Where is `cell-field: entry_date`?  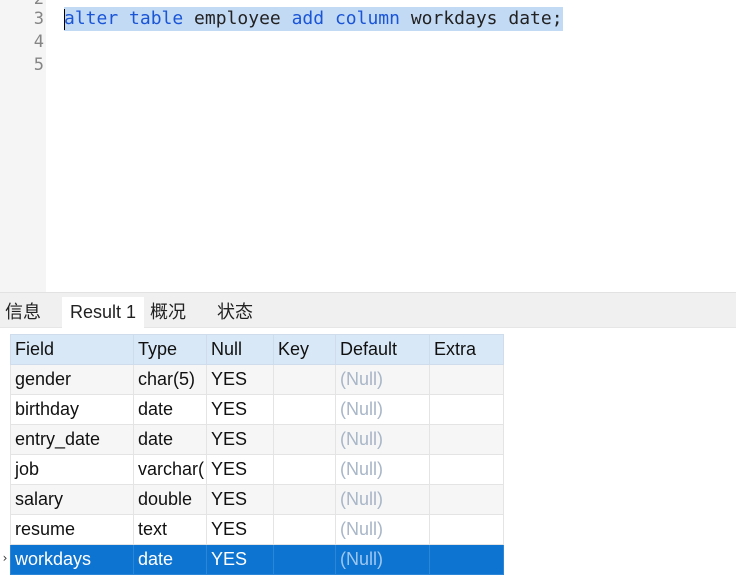
cell-field: entry_date is located at coordinates (72, 439).